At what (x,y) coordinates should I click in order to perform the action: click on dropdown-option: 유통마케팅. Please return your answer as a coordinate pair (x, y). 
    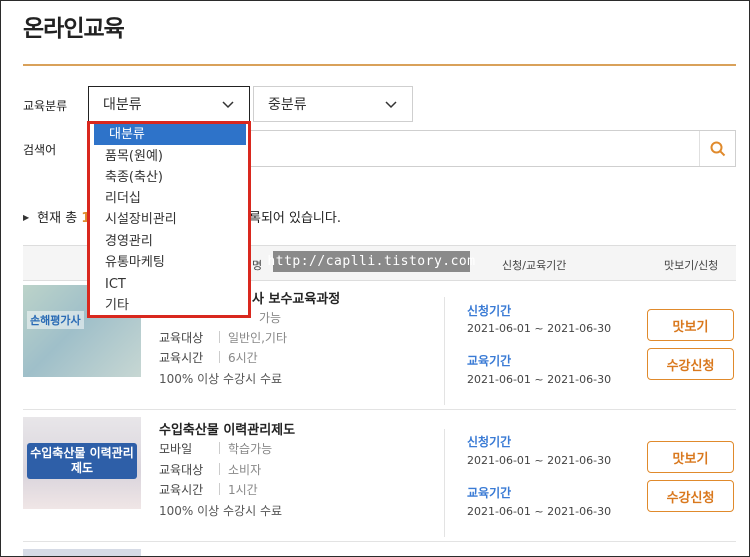
    Looking at the image, I should click on (169, 262).